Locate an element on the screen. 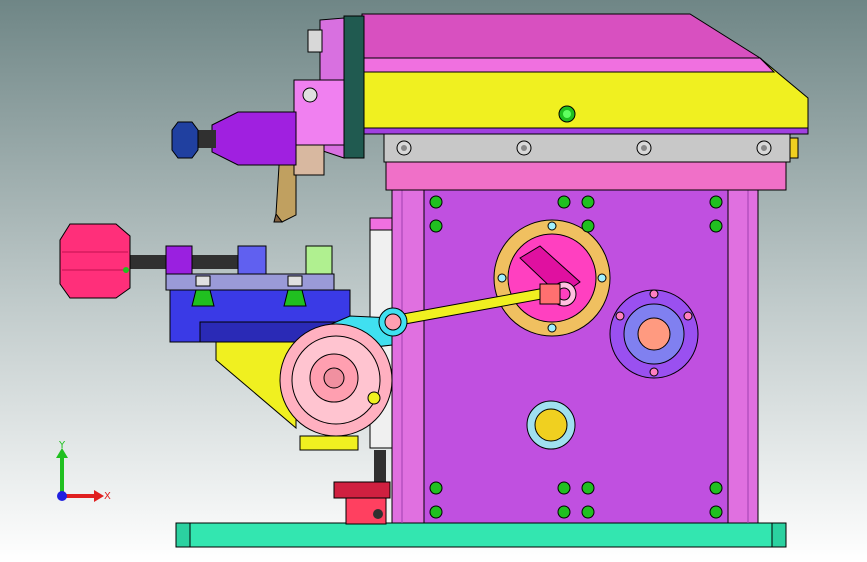 This screenshot has width=867, height=562. adjuster-screw is located at coordinates (380, 467).